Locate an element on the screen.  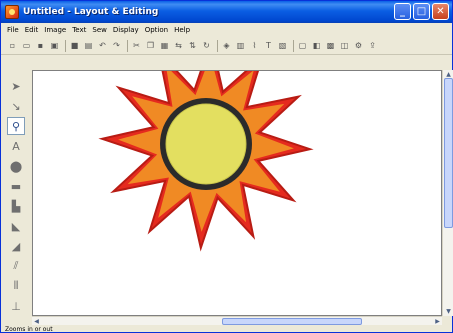
menu-help: Help is located at coordinates (182, 30).